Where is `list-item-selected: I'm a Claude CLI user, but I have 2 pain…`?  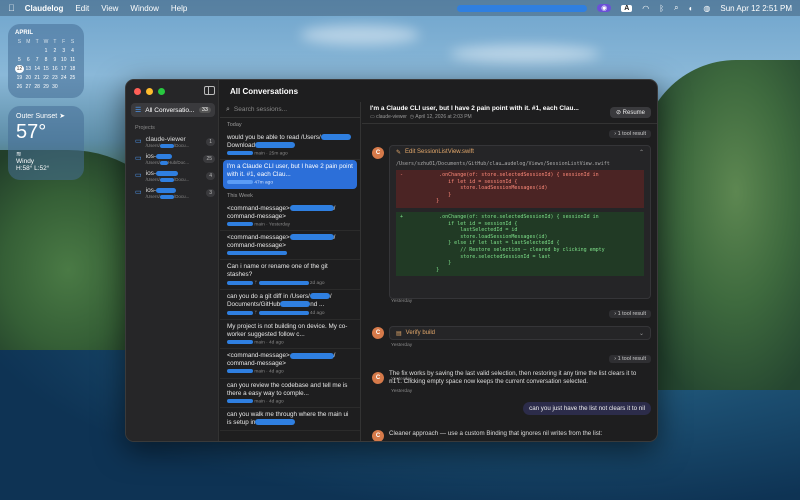
list-item-selected: I'm a Claude CLI user, but I have 2 pain… is located at coordinates (290, 174).